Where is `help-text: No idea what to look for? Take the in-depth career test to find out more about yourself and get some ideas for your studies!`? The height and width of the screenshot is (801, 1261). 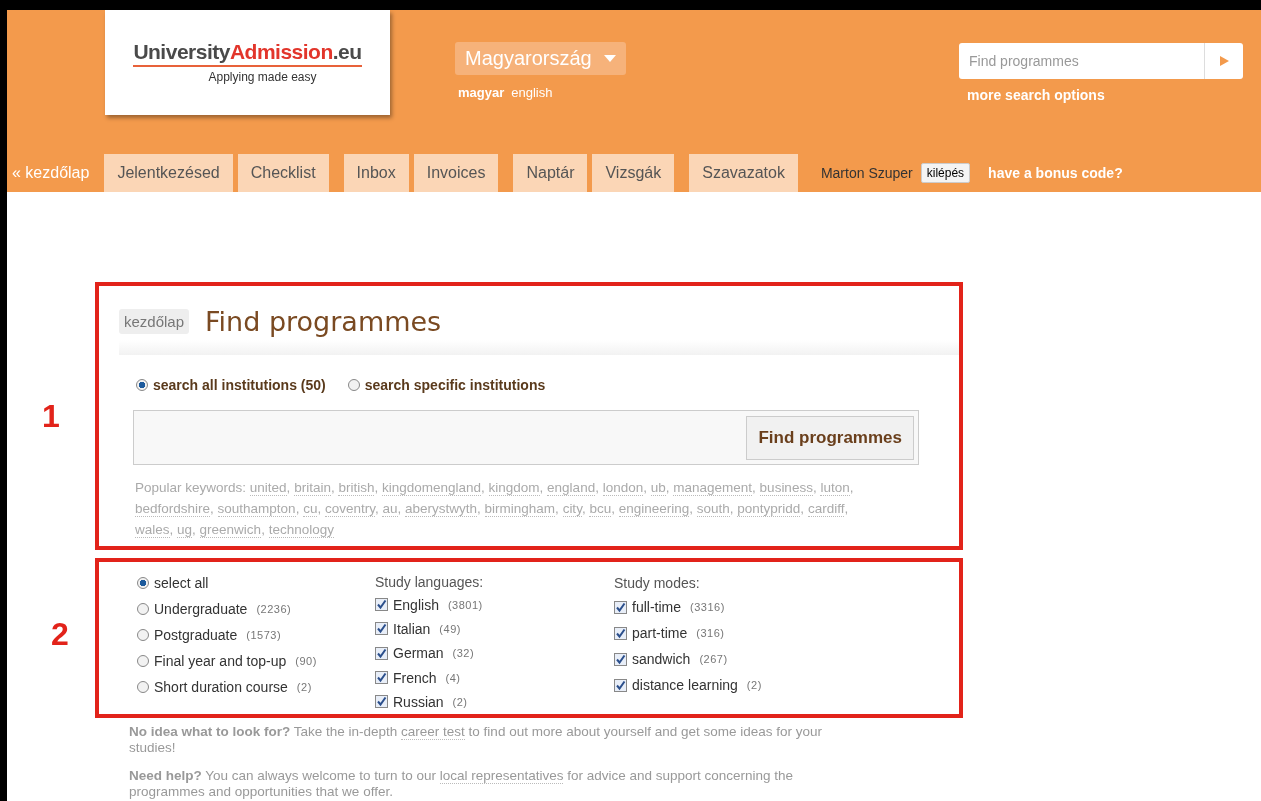 help-text: No idea what to look for? Take the in-depth career test to find out more about yourself and get some ideas for your studies! is located at coordinates (476, 740).